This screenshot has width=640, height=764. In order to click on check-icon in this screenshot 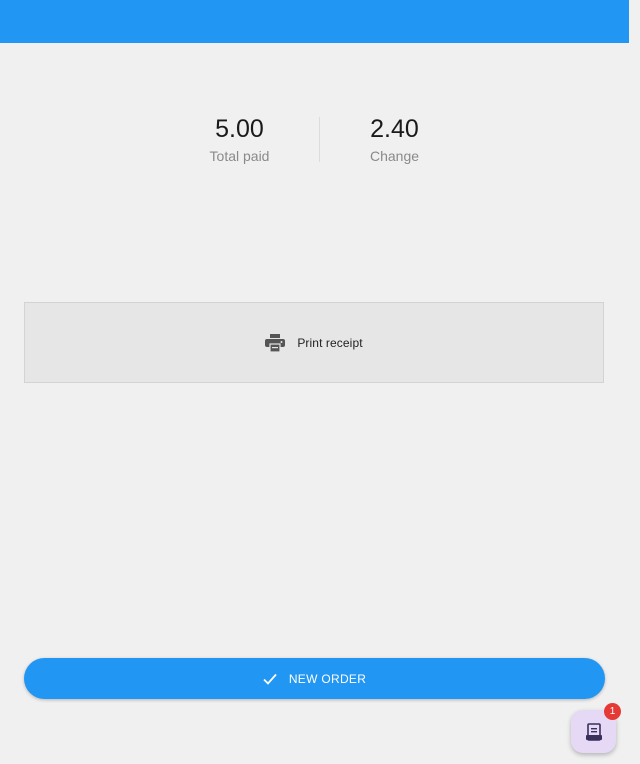, I will do `click(270, 679)`.